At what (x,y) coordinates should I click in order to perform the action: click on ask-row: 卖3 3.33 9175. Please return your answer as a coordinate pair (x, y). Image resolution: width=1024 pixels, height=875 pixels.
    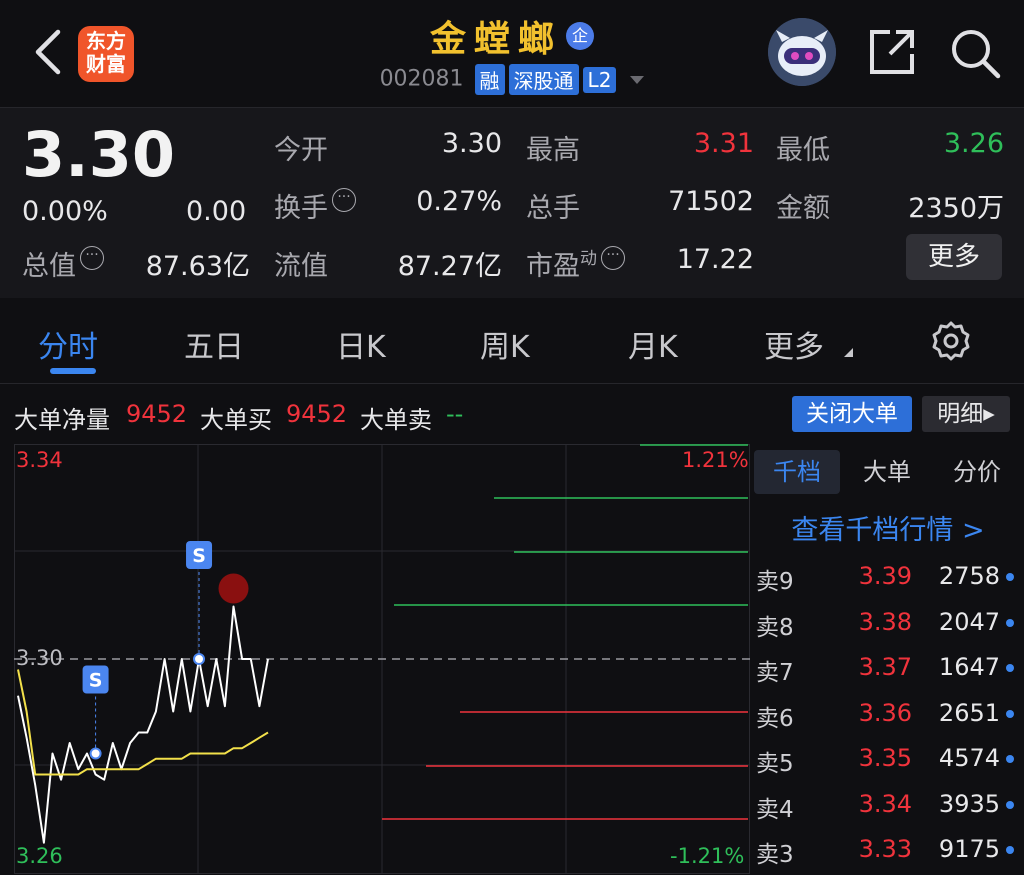
    Looking at the image, I should click on (888, 849).